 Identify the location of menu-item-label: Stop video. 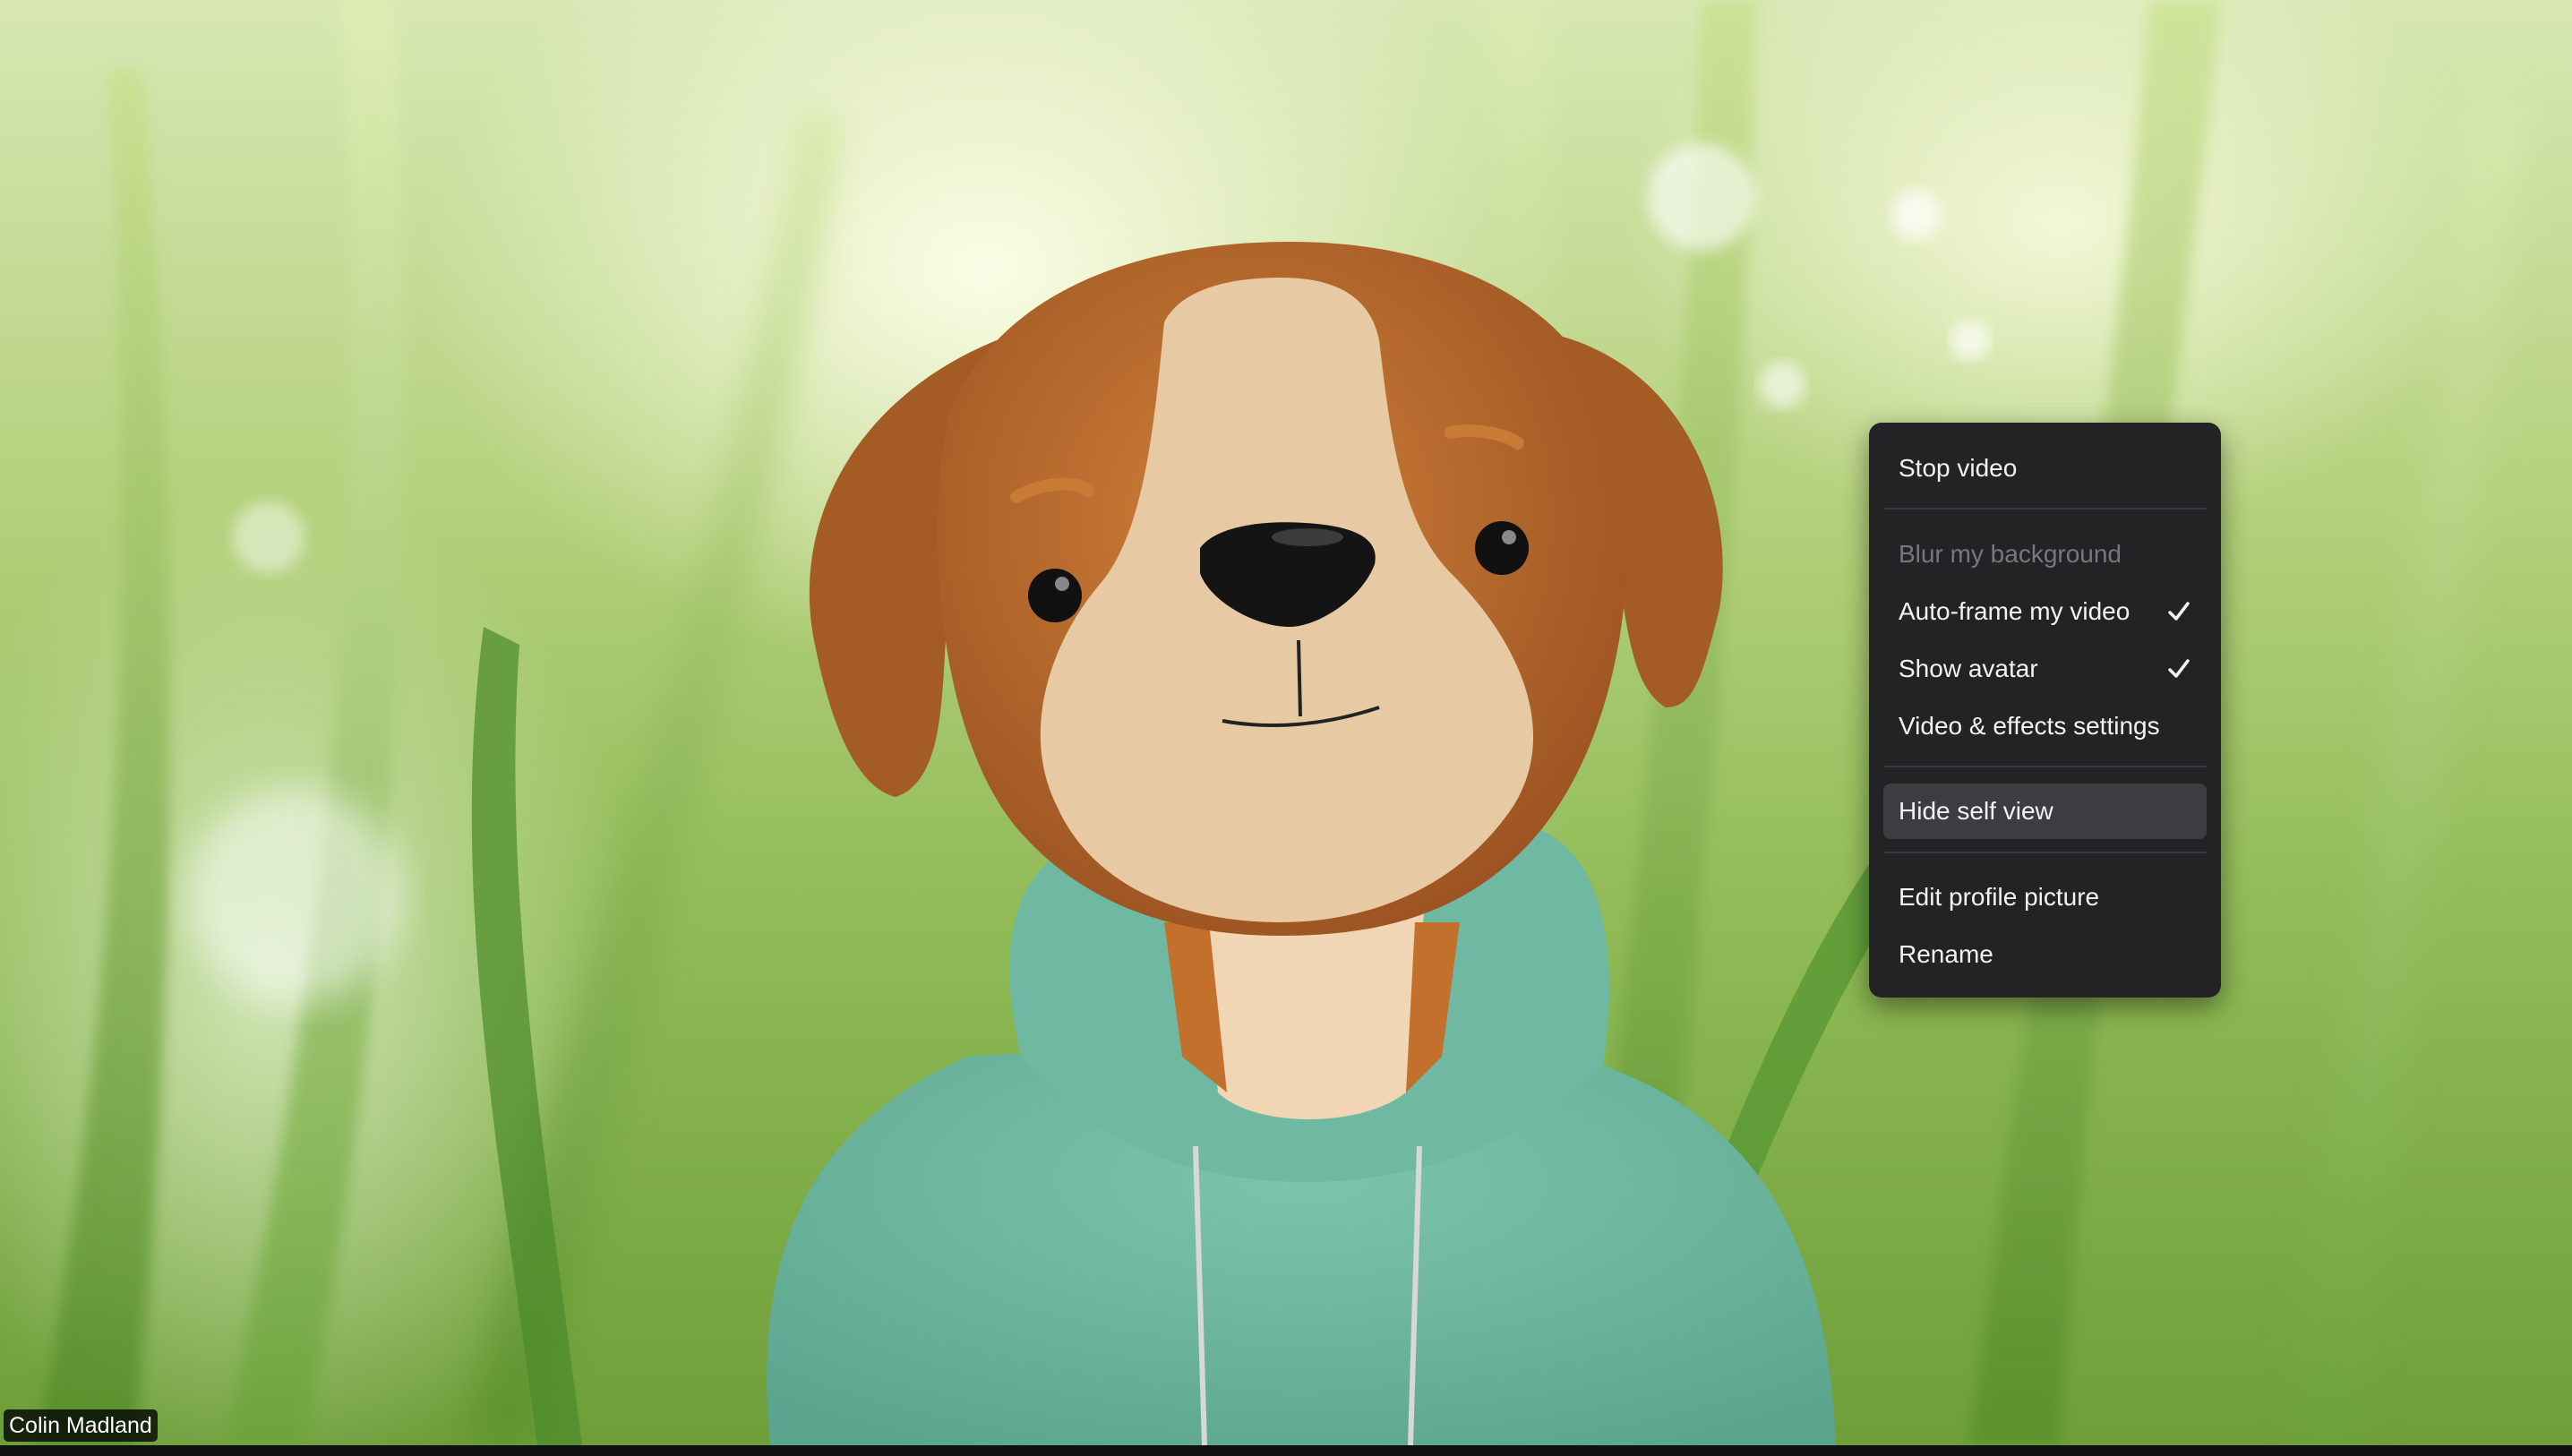
(1959, 468).